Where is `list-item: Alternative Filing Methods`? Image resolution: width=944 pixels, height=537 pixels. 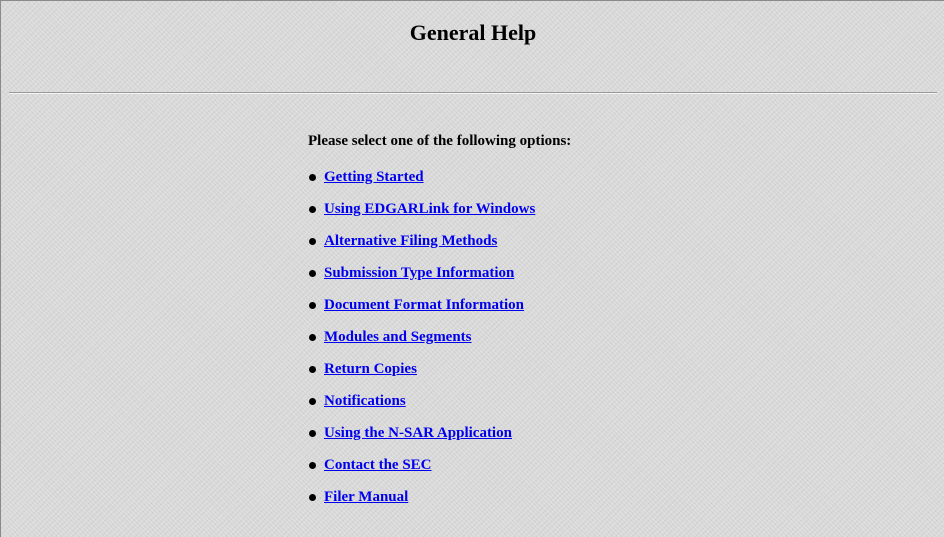 list-item: Alternative Filing Methods is located at coordinates (439, 241).